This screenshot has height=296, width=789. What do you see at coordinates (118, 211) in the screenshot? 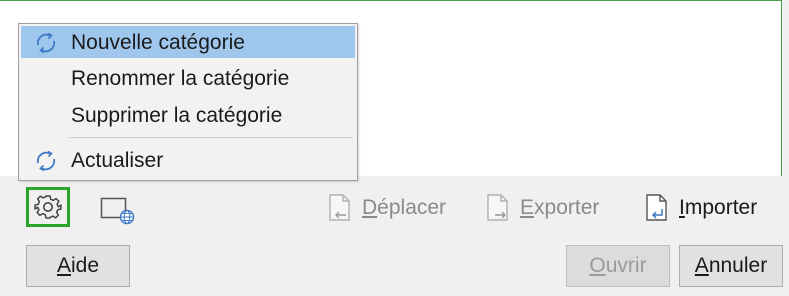
I see `globe-window-icon` at bounding box center [118, 211].